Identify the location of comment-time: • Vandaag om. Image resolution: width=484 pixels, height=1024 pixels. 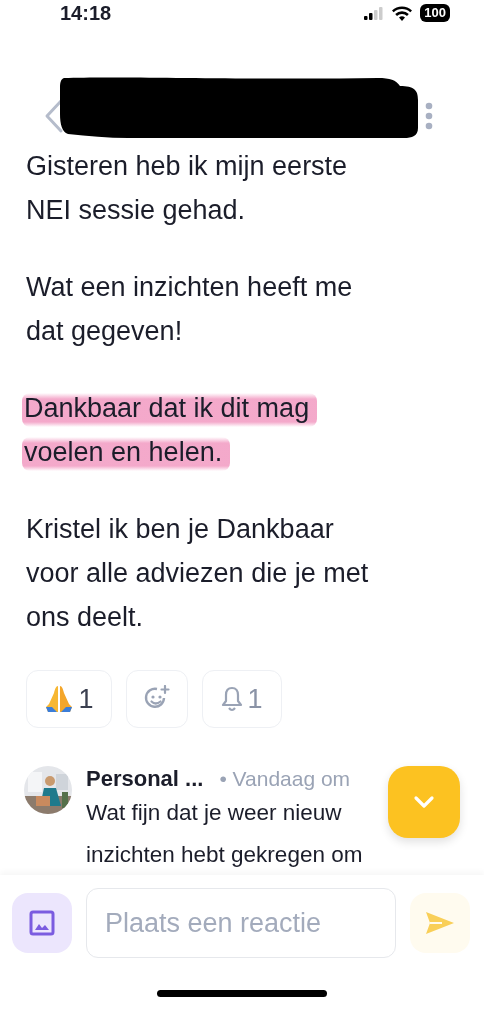
(285, 779).